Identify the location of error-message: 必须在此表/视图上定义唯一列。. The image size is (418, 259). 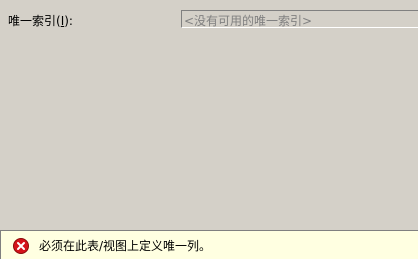
(125, 246).